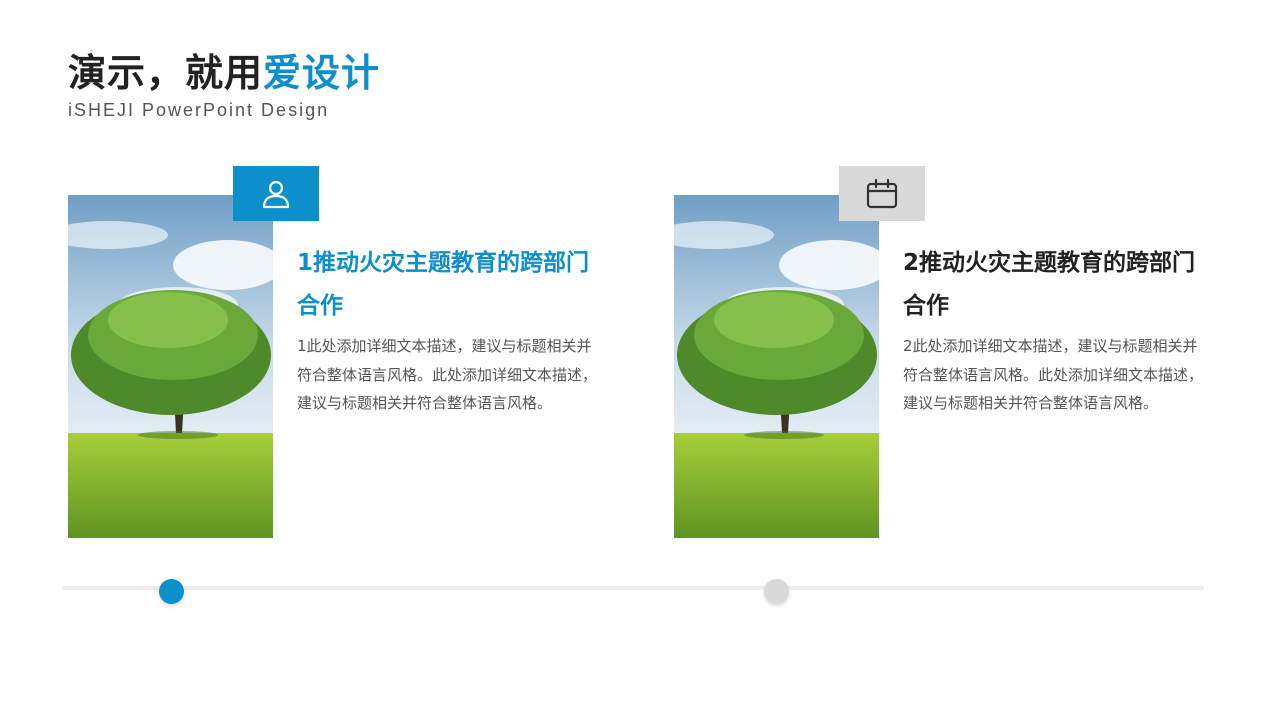  I want to click on icon-box-user, so click(276, 193).